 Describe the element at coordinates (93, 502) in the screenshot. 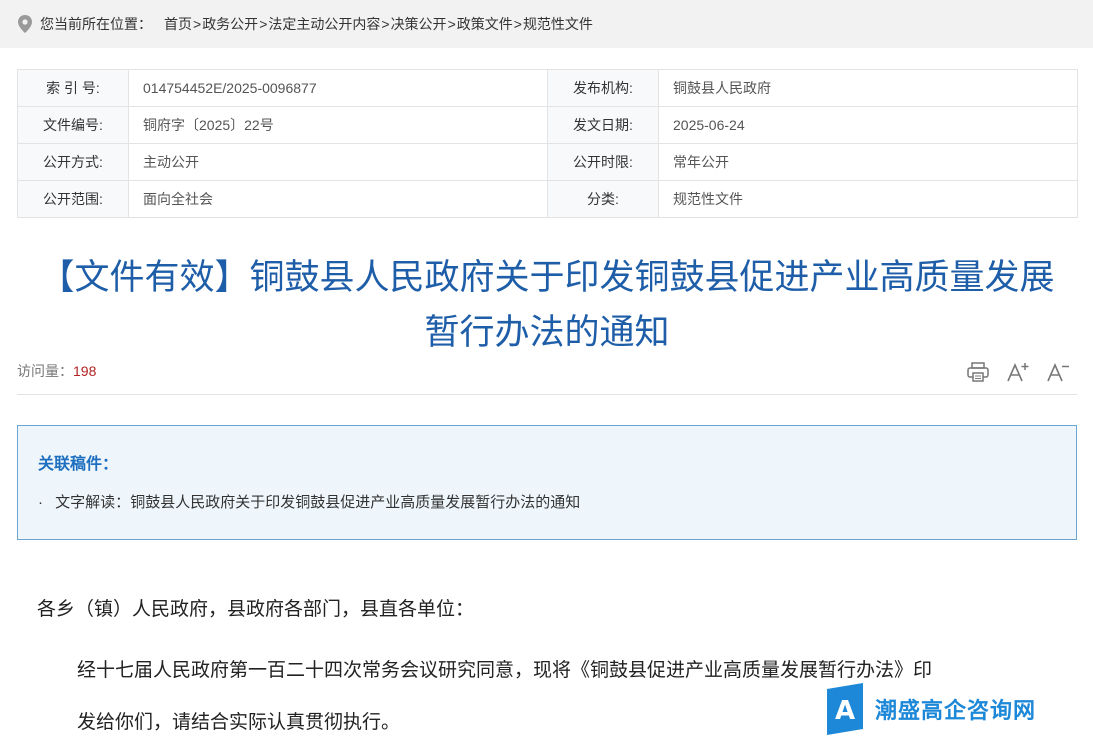

I see `related-document-type: 文字解读：` at that location.